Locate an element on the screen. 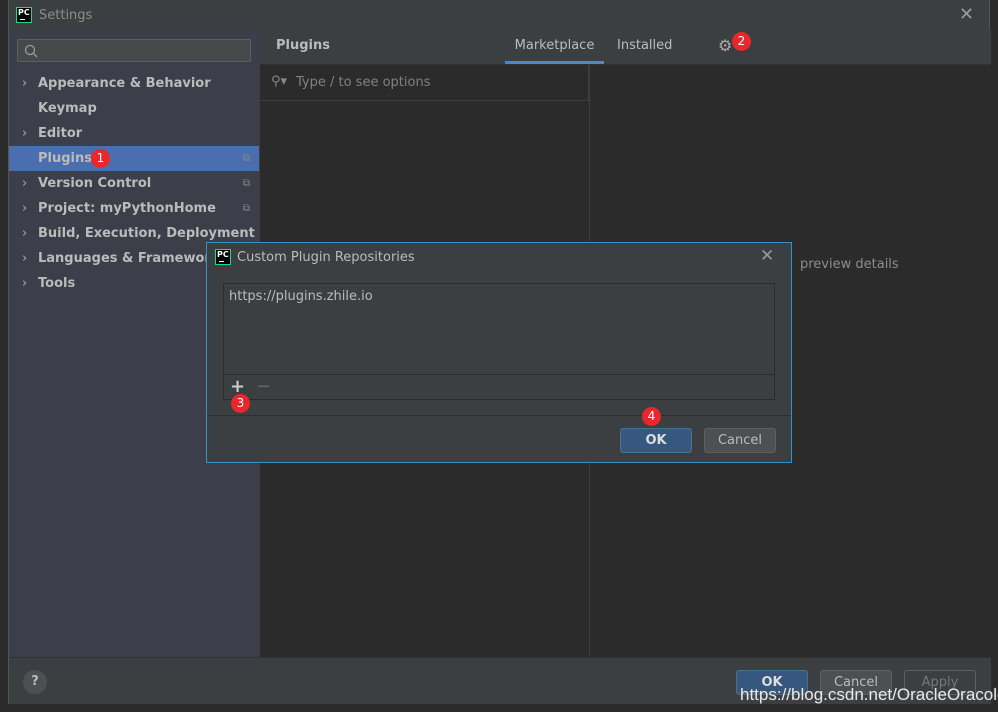  help-button: ? is located at coordinates (35, 682).